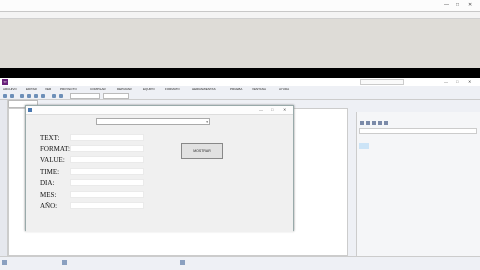  What do you see at coordinates (98, 89) in the screenshot?
I see `menu-compilar: COMPILAR` at bounding box center [98, 89].